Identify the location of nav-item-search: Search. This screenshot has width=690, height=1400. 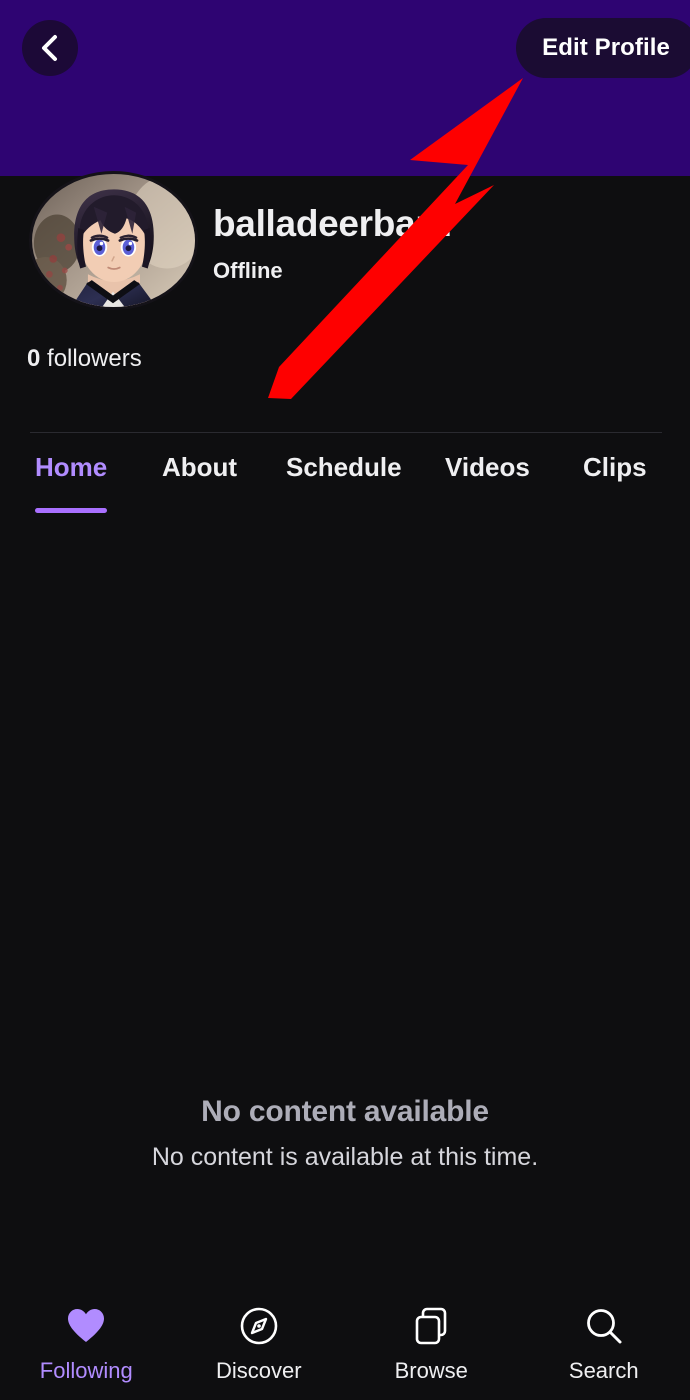
(604, 1344).